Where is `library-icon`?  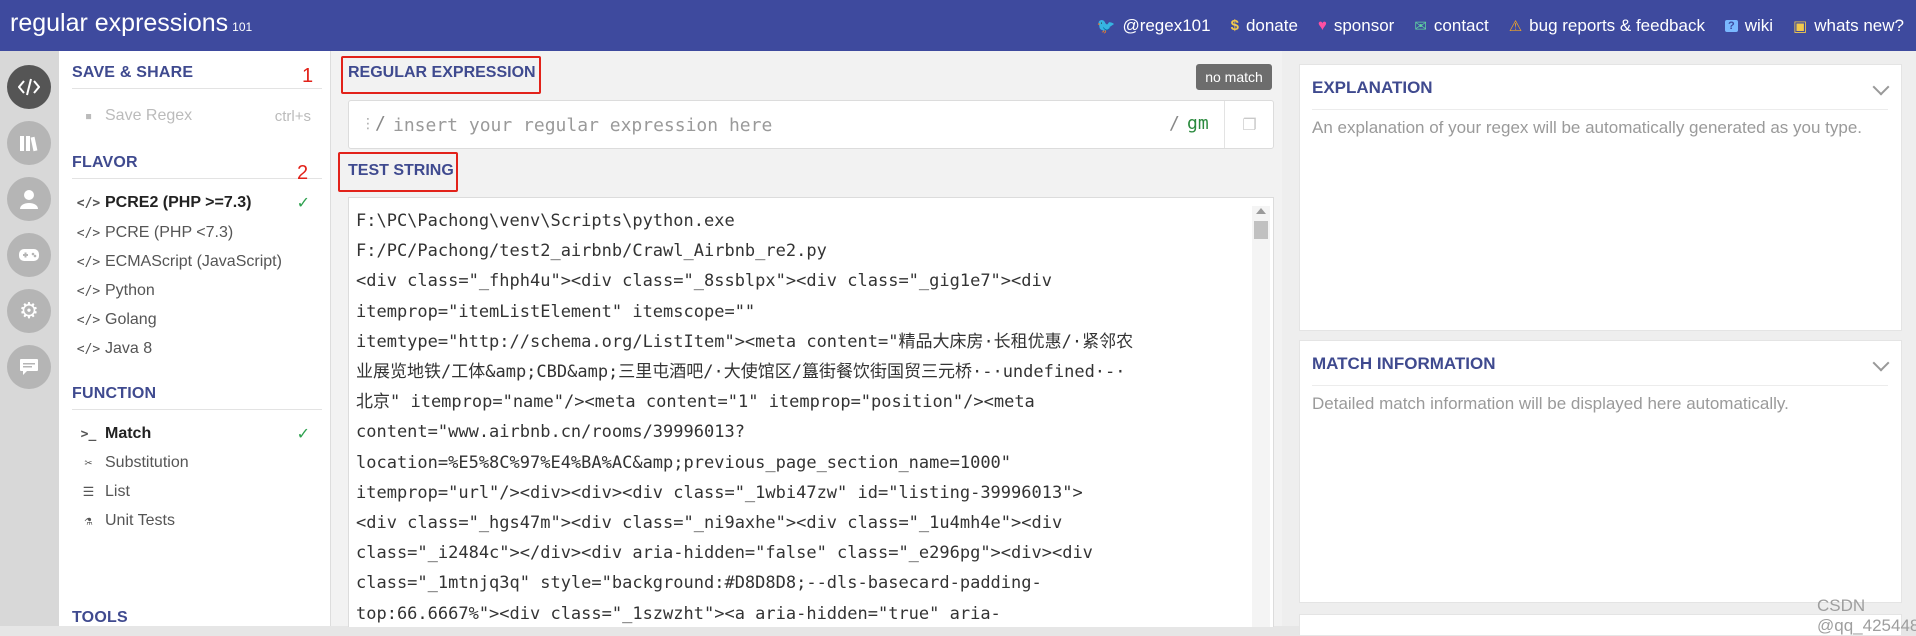
library-icon is located at coordinates (29, 143).